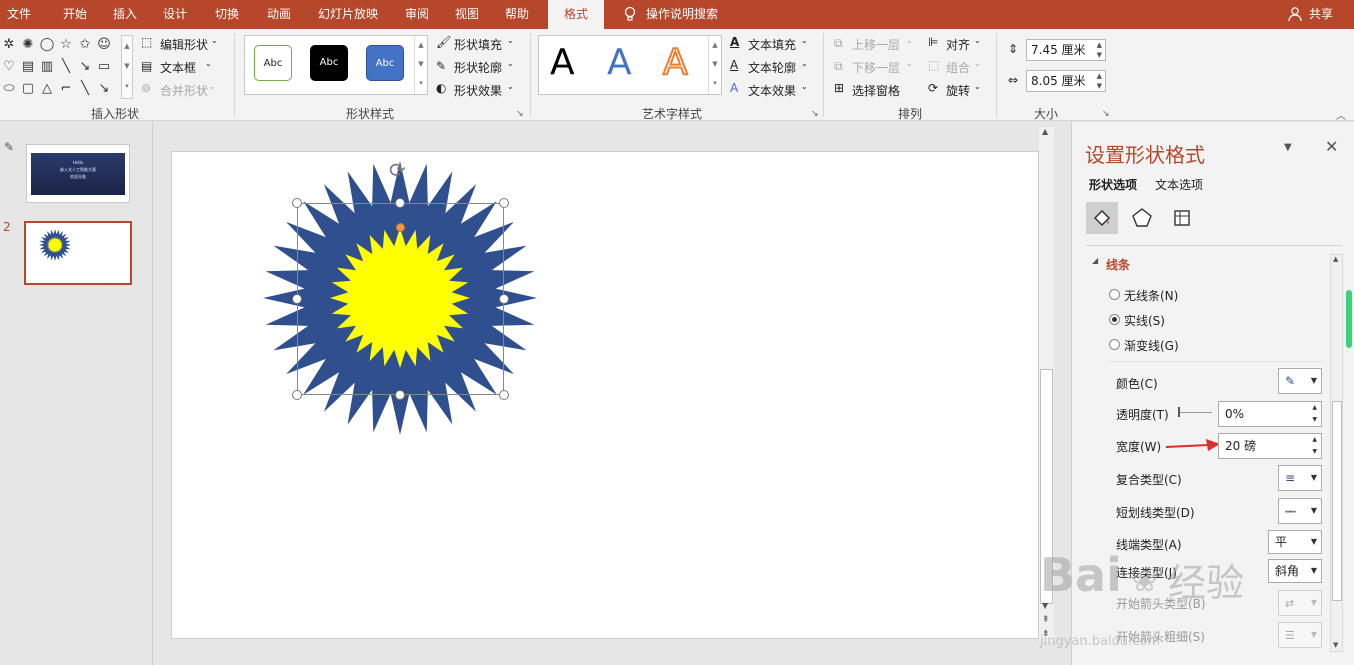 The height and width of the screenshot is (665, 1354). What do you see at coordinates (1300, 381) in the screenshot?
I see `line-color-dropdown: ✎ ▼` at bounding box center [1300, 381].